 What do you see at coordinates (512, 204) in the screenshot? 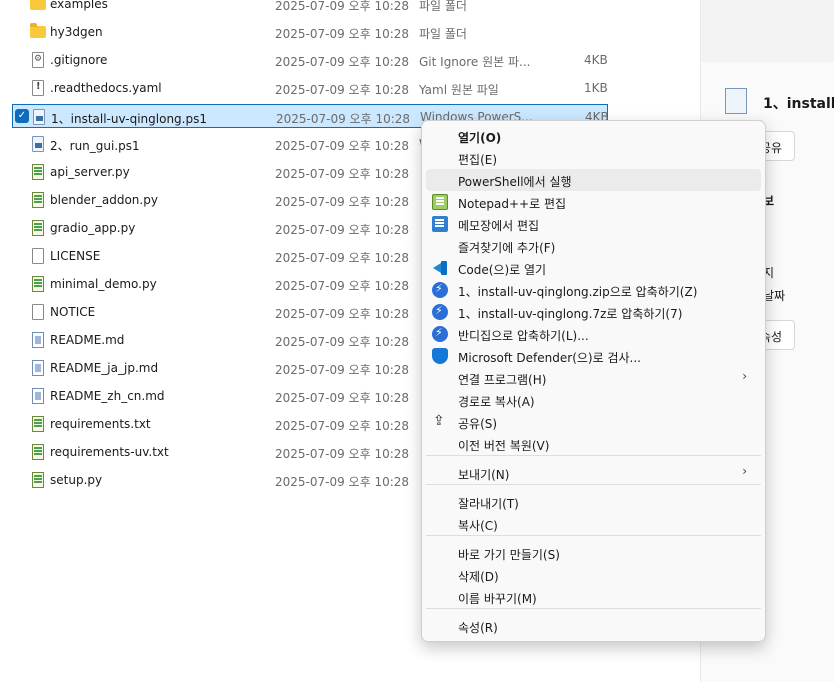
I see `menu-item-label: Notepad++로 편집` at bounding box center [512, 204].